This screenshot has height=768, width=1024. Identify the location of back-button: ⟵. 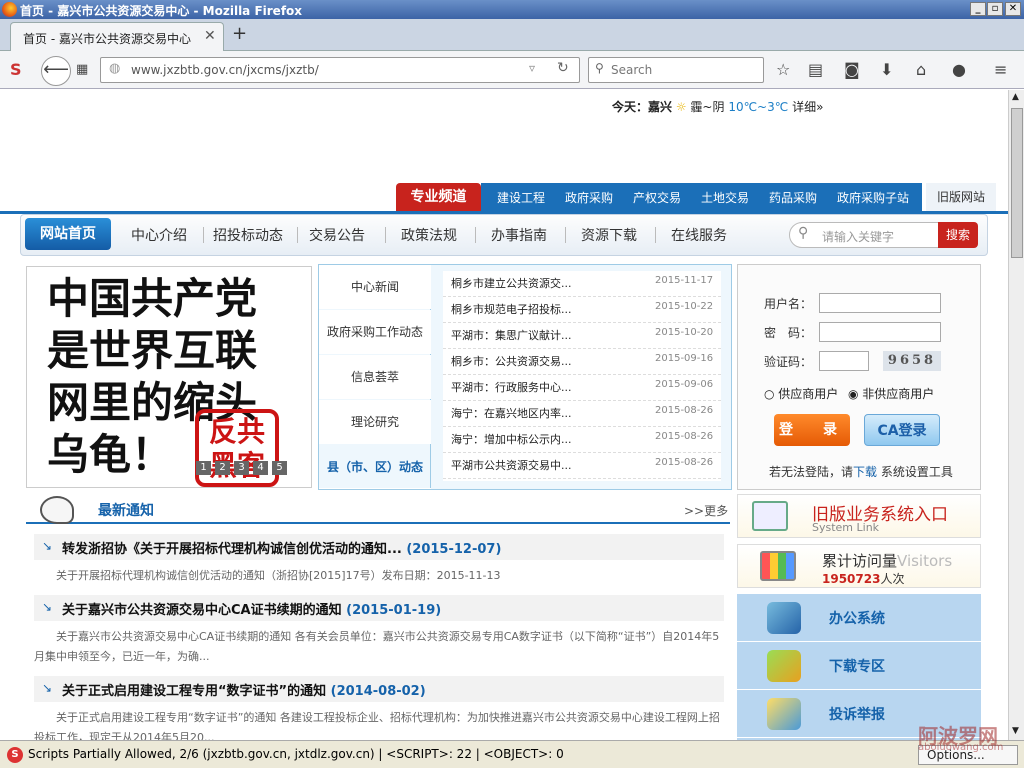
(56, 71).